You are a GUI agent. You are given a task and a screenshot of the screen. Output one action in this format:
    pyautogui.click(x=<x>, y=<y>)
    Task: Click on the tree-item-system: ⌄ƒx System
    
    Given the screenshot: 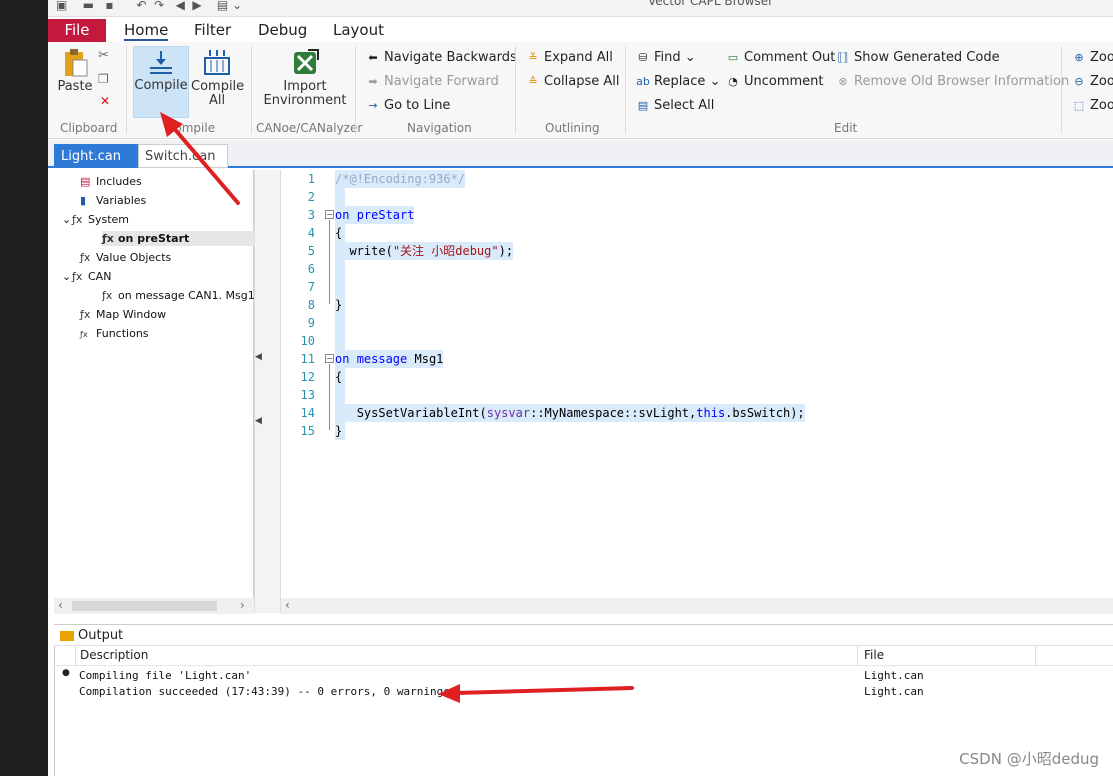 What is the action you would take?
    pyautogui.click(x=95, y=219)
    